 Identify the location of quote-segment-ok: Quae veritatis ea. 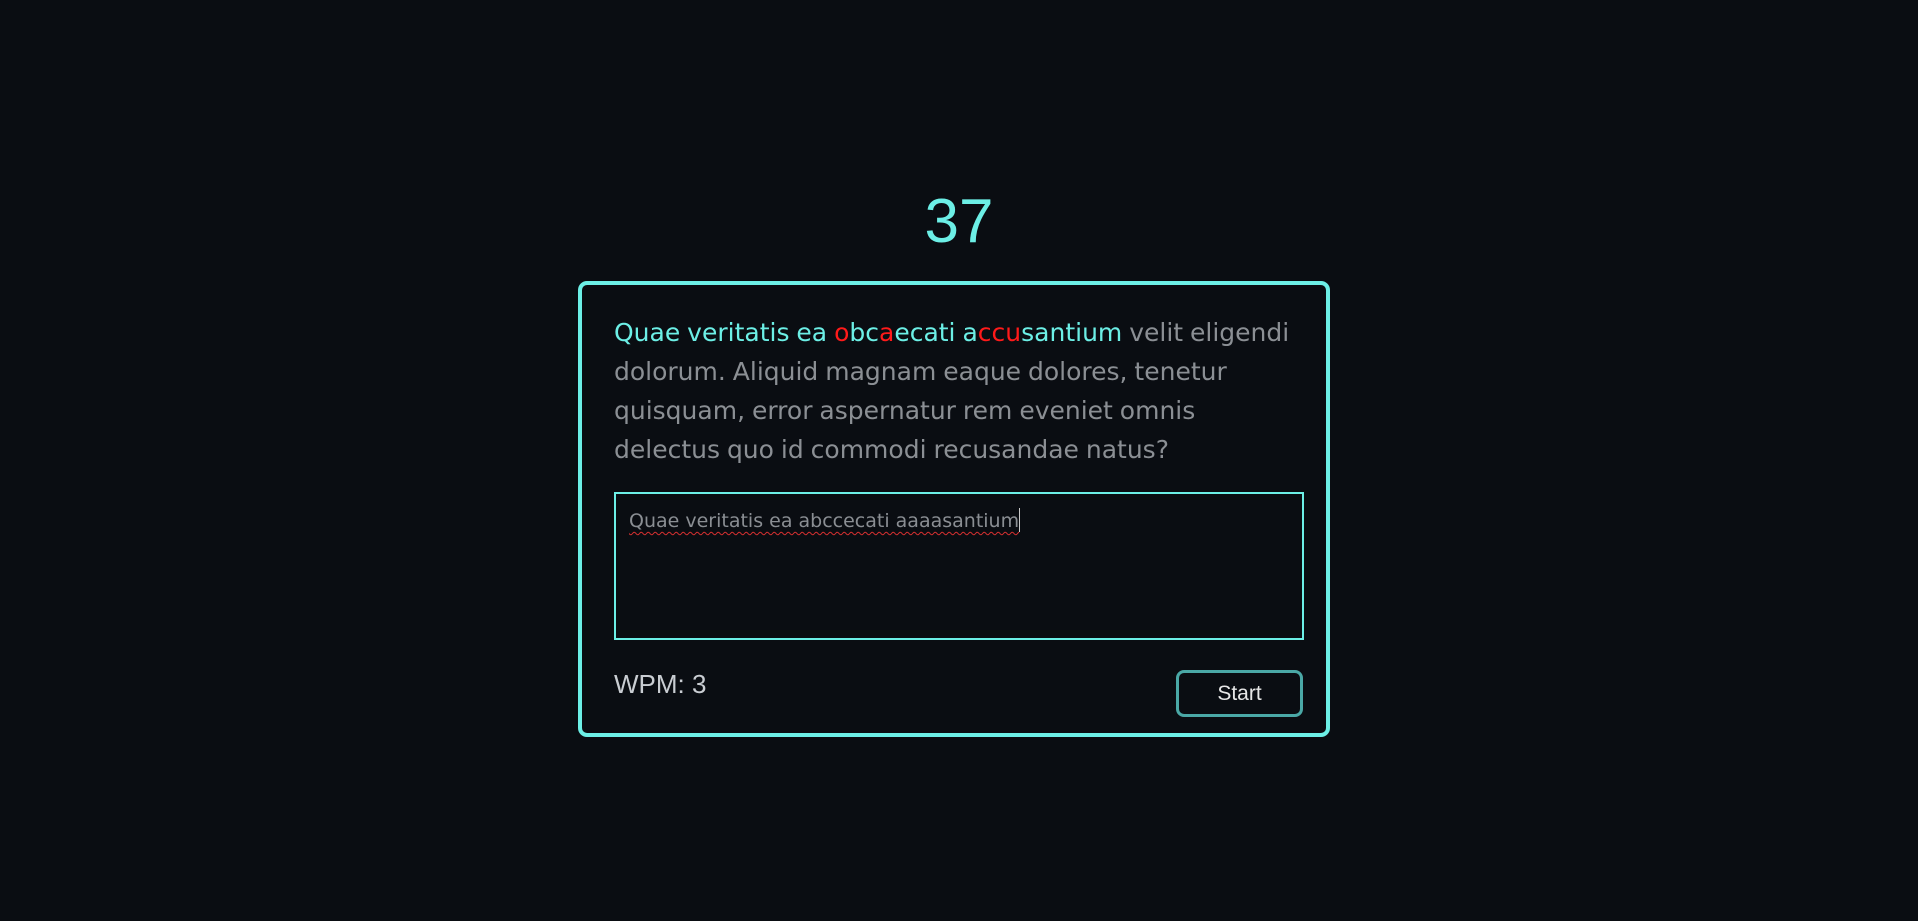
(724, 332).